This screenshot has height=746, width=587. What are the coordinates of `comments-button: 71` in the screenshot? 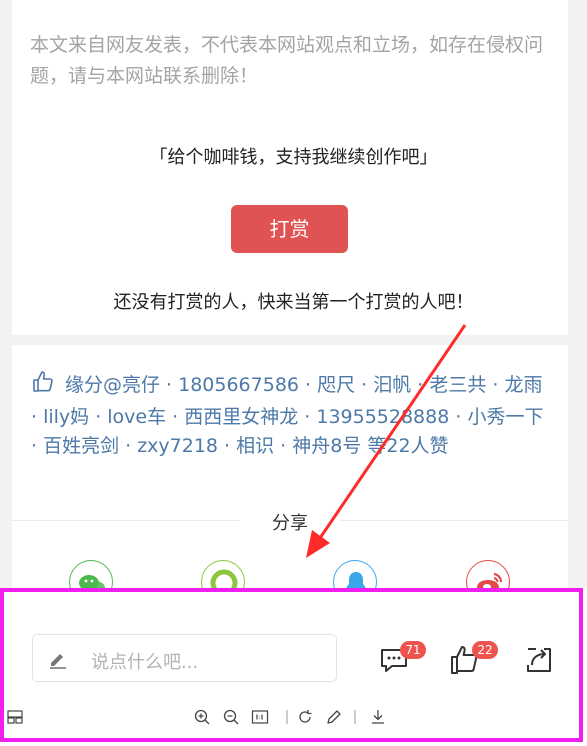 It's located at (402, 659).